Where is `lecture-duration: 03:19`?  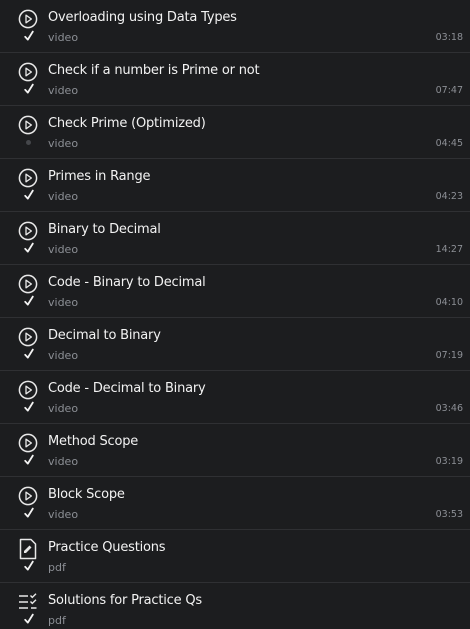 lecture-duration: 03:19 is located at coordinates (449, 461).